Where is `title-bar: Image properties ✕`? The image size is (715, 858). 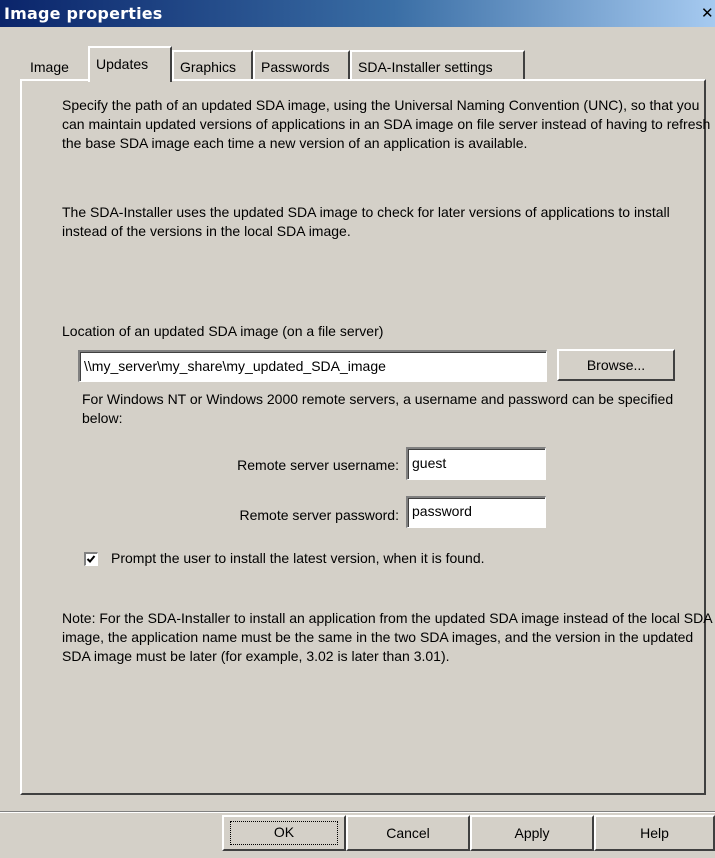 title-bar: Image properties ✕ is located at coordinates (357, 13).